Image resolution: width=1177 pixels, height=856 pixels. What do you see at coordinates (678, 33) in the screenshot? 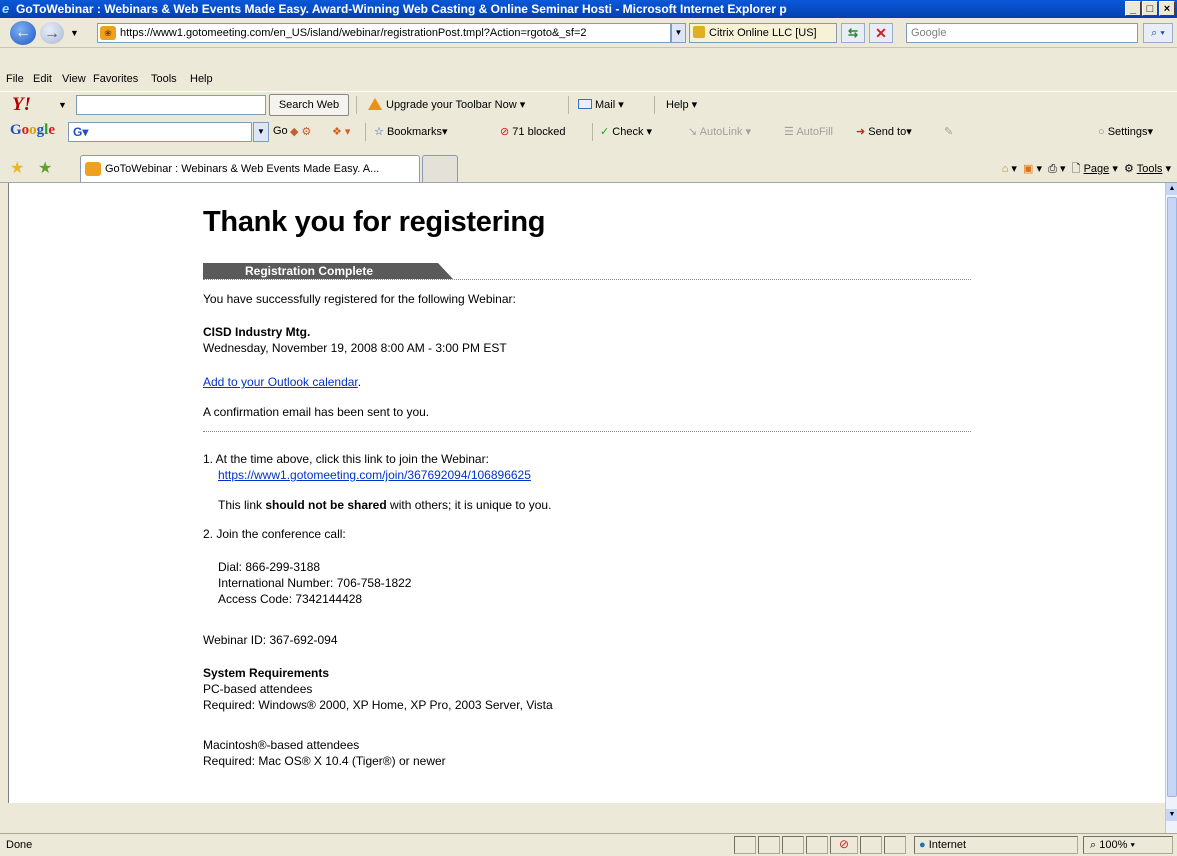
I see `address-dropdown-button: ▼` at bounding box center [678, 33].